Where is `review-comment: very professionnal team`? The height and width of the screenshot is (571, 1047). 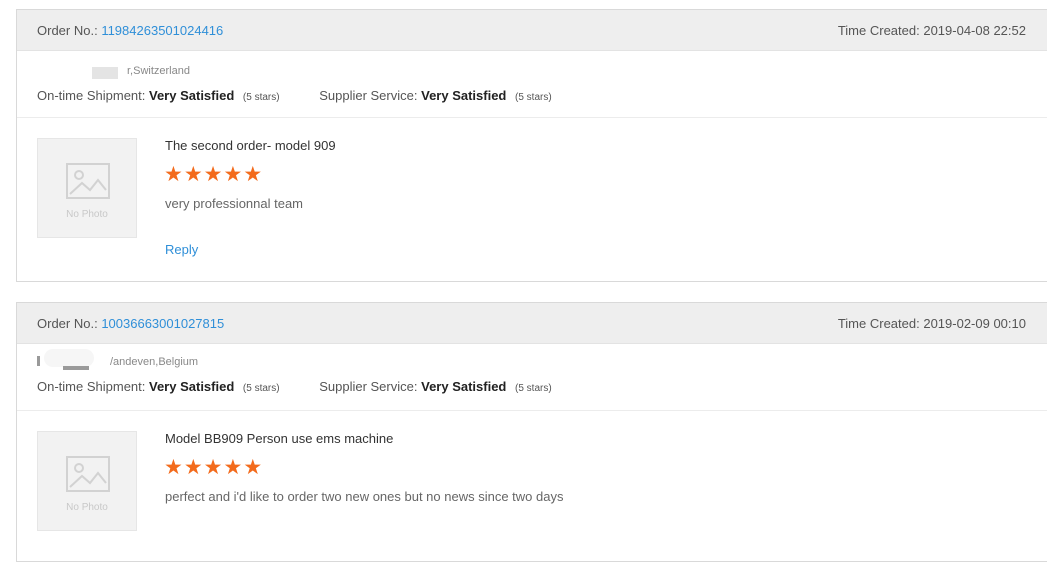 review-comment: very professionnal team is located at coordinates (234, 203).